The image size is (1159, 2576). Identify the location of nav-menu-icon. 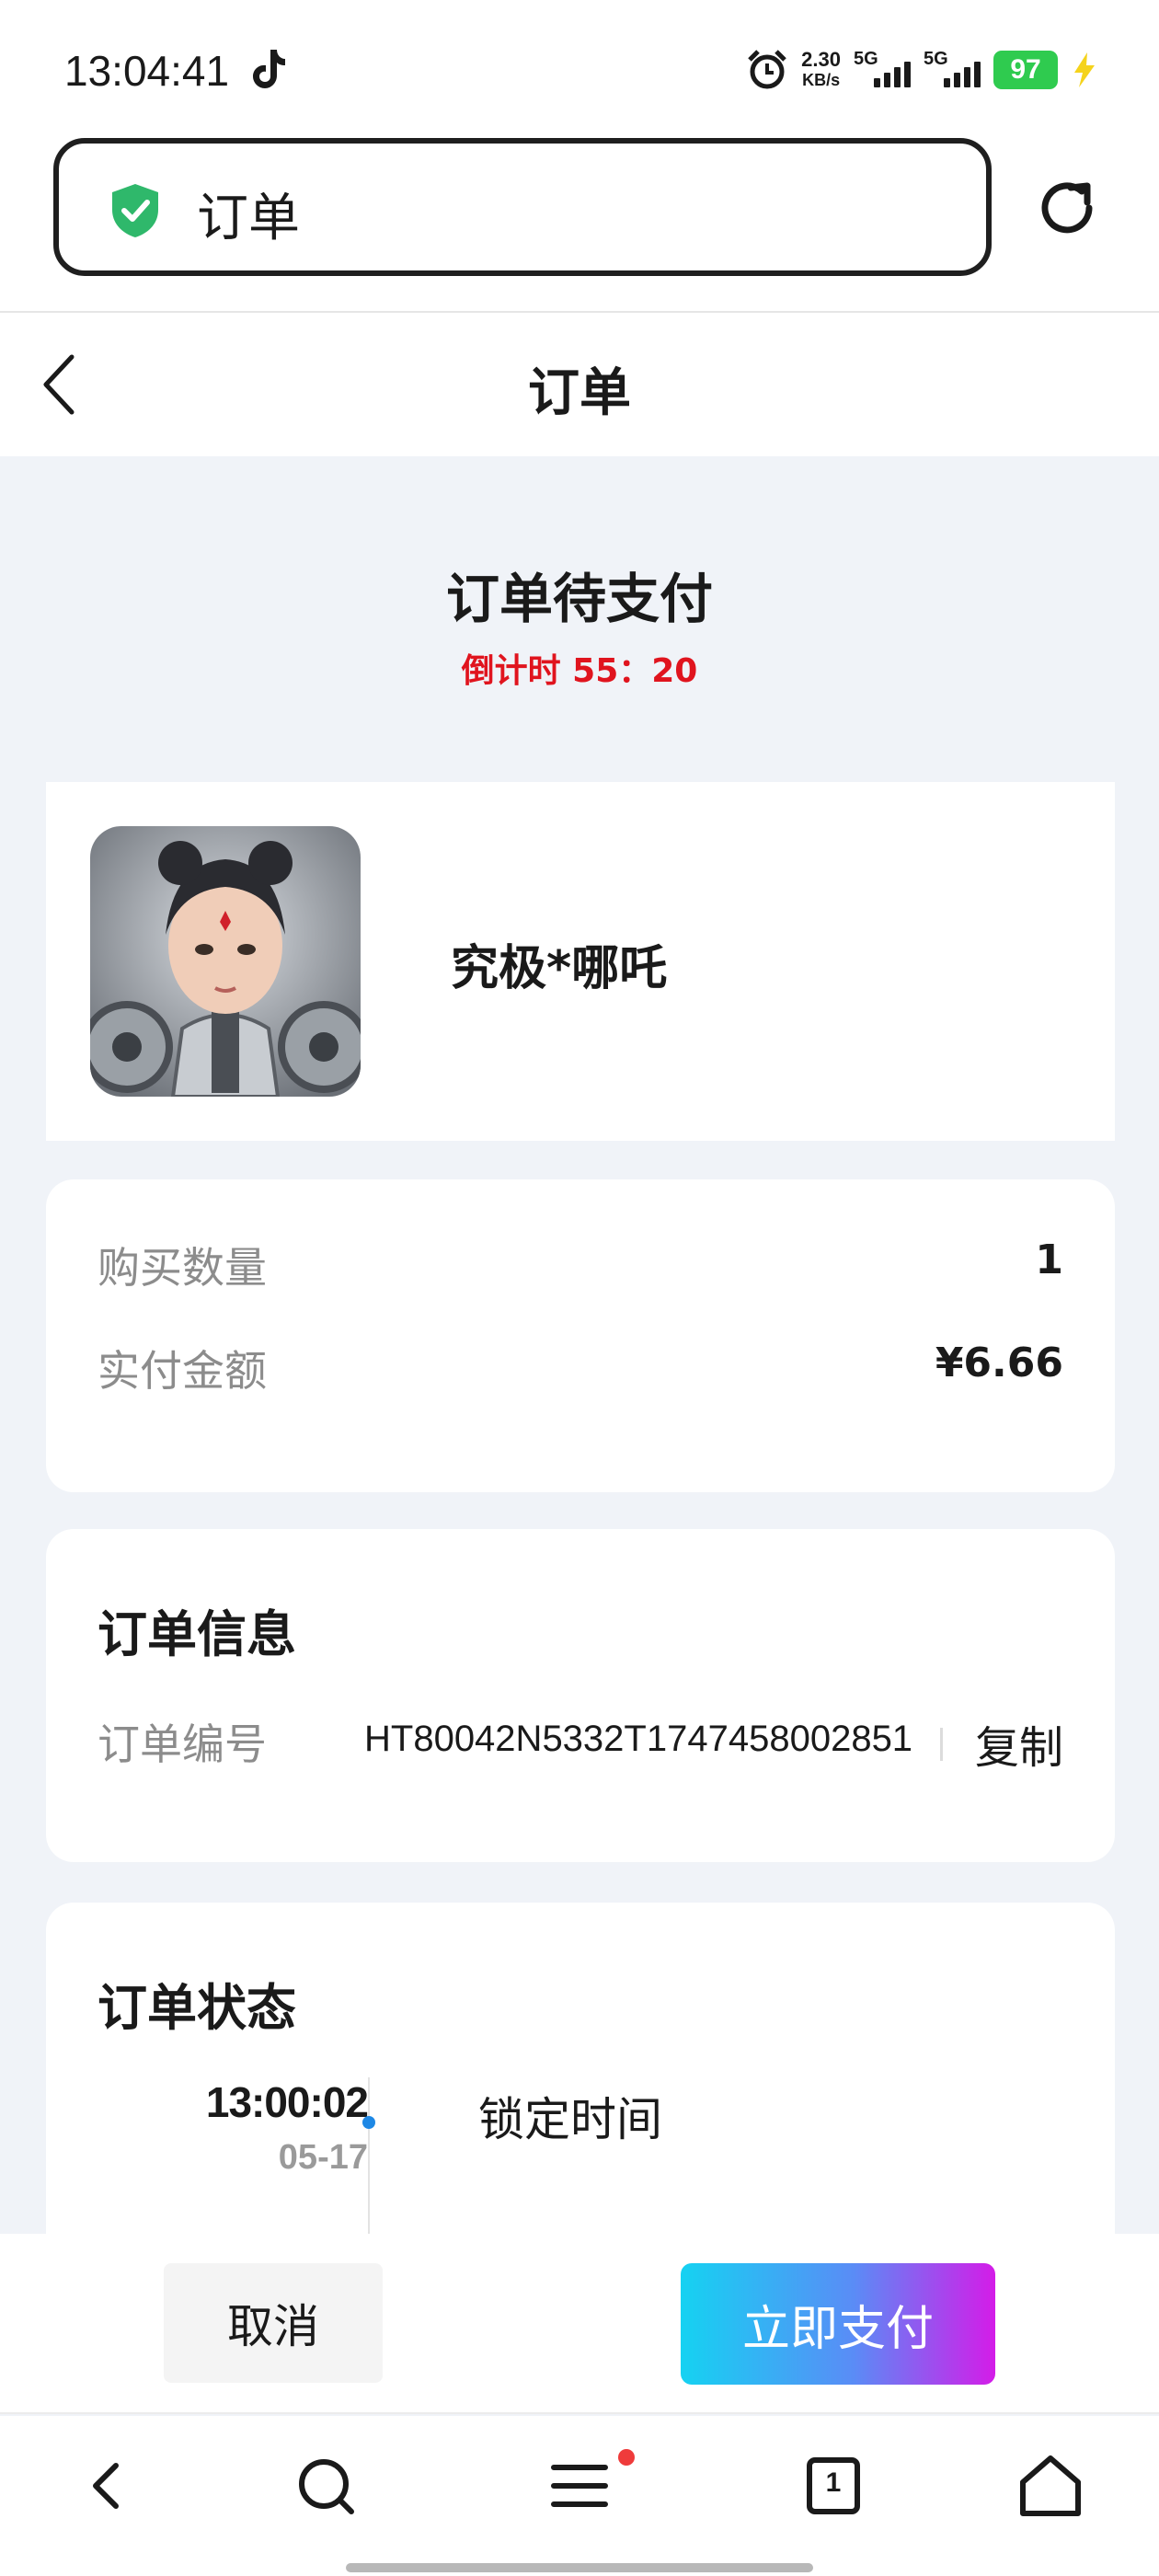
(579, 2486).